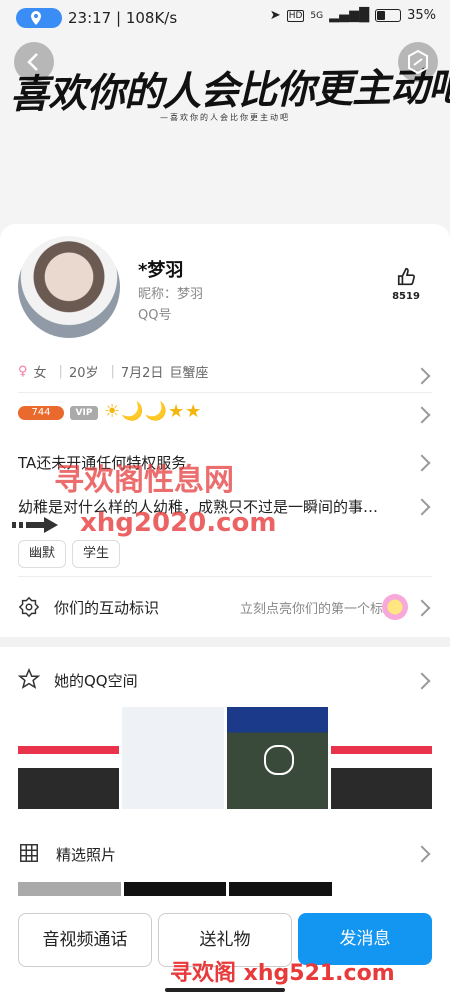  Describe the element at coordinates (29, 678) in the screenshot. I see `star-icon` at that location.